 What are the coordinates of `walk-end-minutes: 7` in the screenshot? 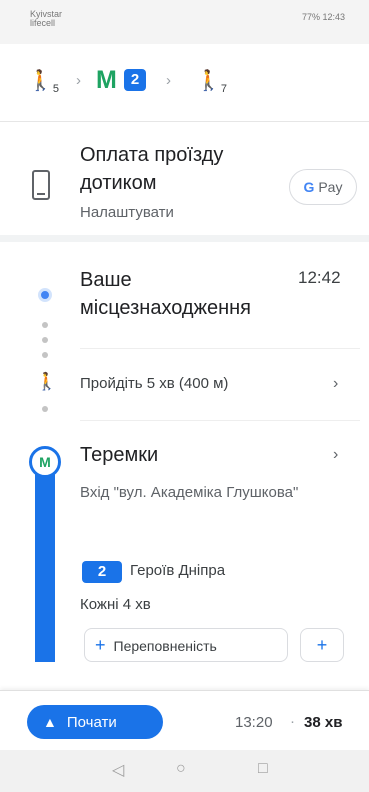 It's located at (224, 89).